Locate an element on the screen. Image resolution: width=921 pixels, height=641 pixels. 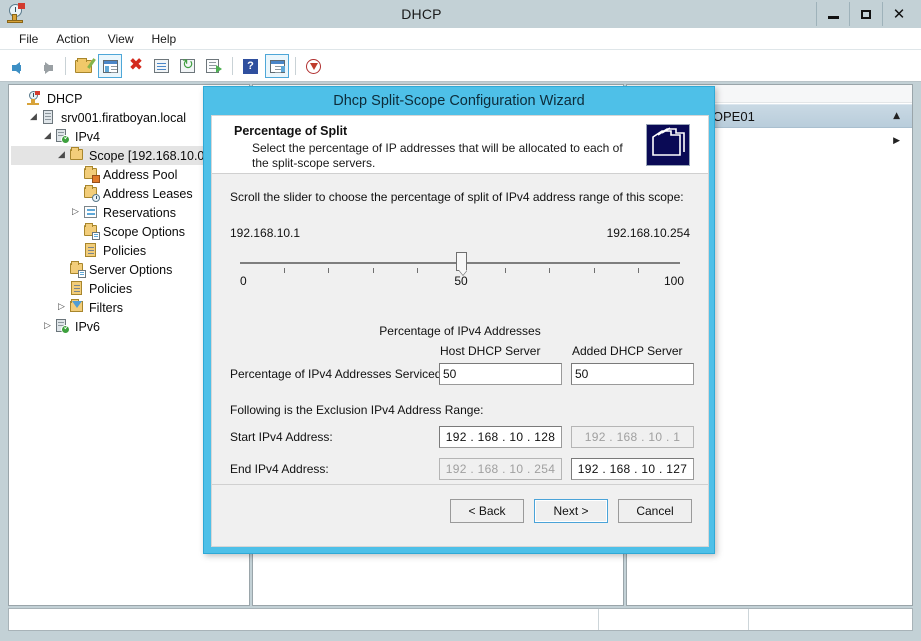
start-ip-label: Start IPv4 Address: is located at coordinates (281, 437).